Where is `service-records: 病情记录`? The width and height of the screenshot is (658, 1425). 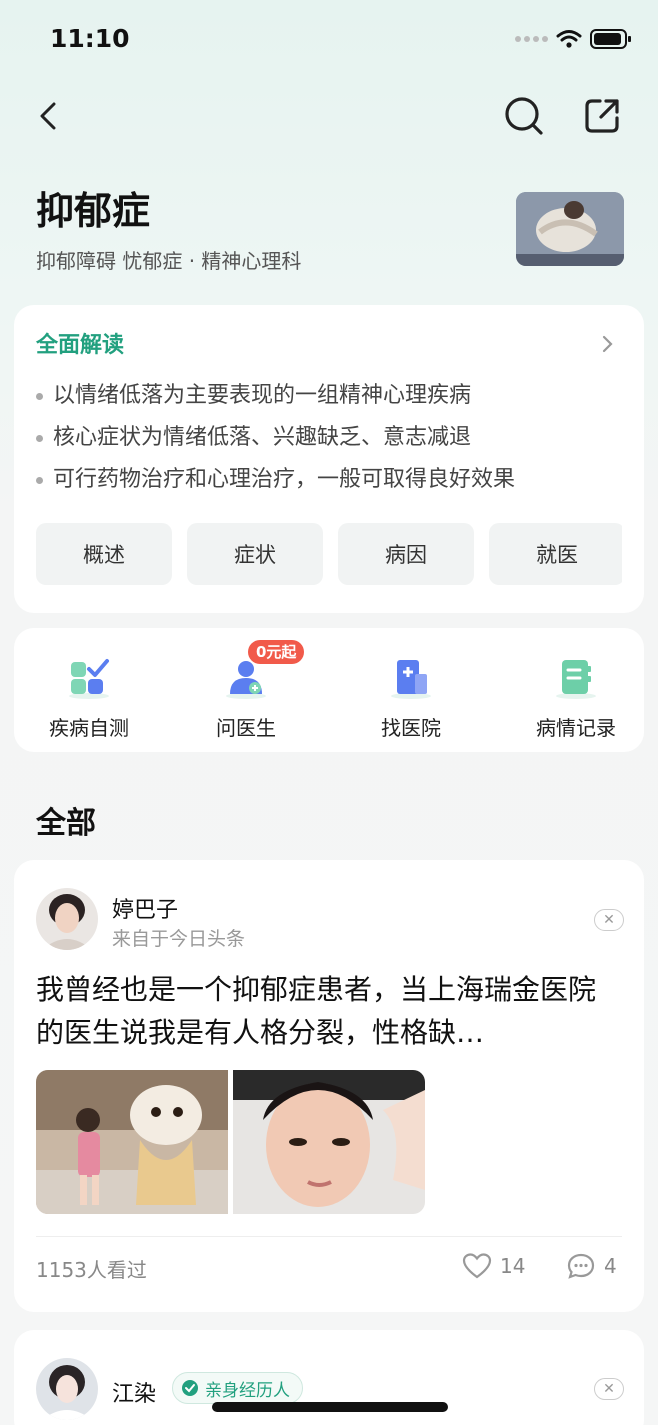 service-records: 病情记录 is located at coordinates (576, 690).